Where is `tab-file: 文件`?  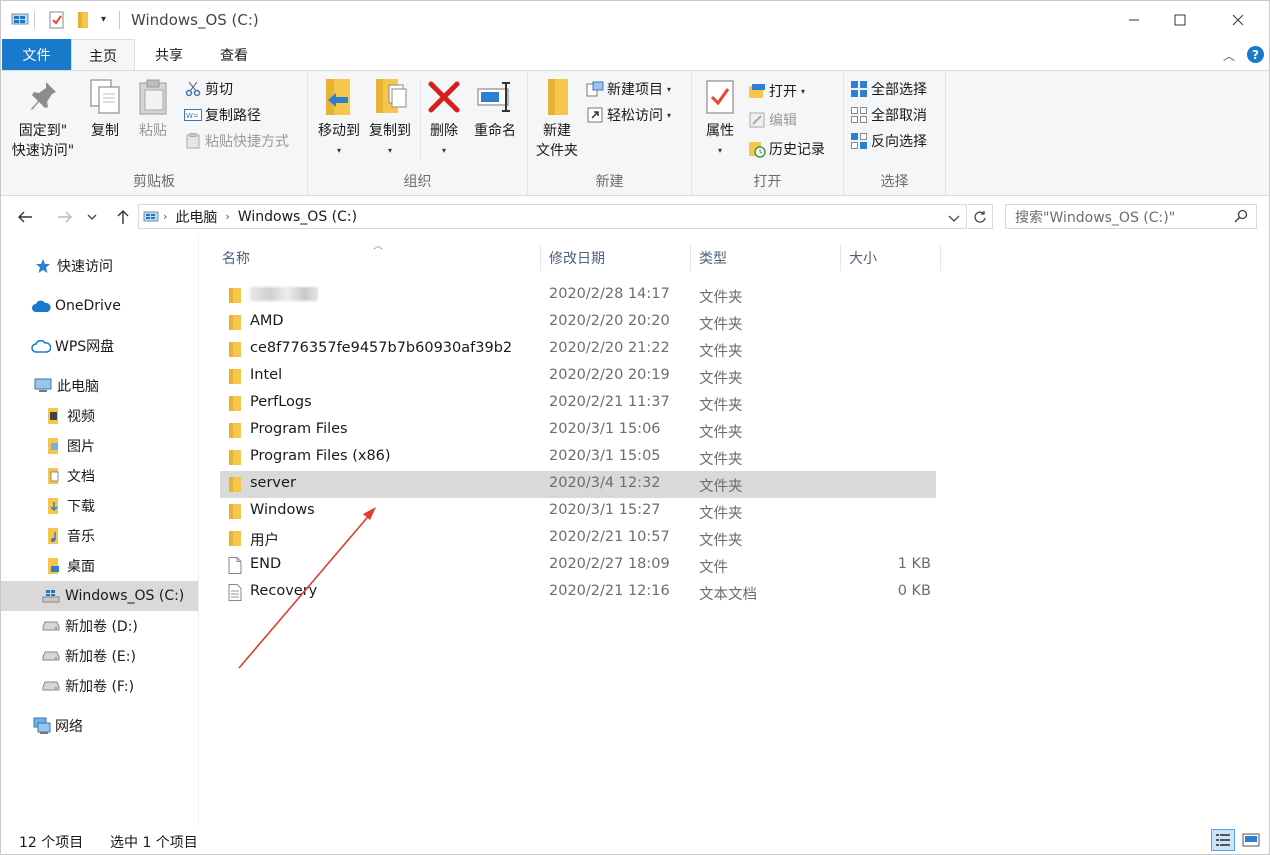
tab-file: 文件 is located at coordinates (36, 54).